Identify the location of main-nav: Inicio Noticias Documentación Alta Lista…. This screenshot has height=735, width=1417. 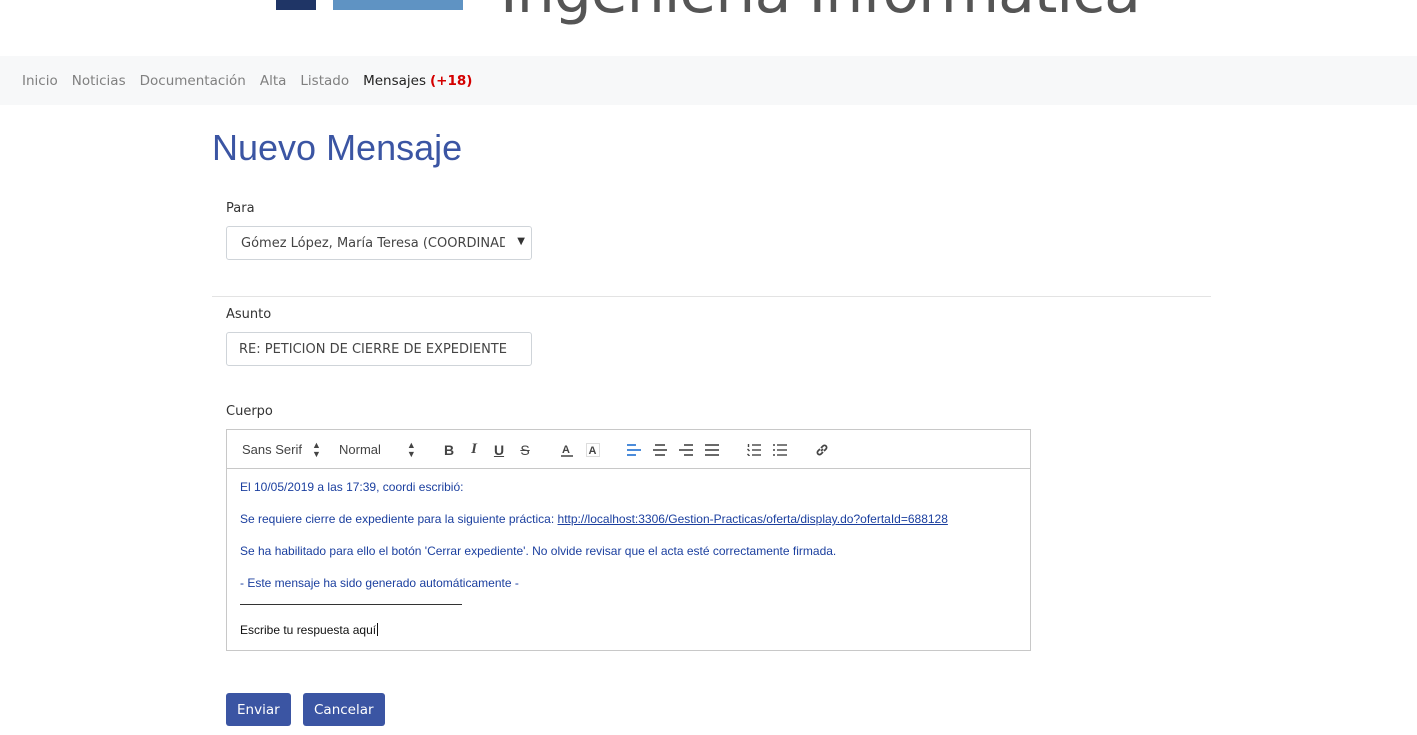
(708, 80).